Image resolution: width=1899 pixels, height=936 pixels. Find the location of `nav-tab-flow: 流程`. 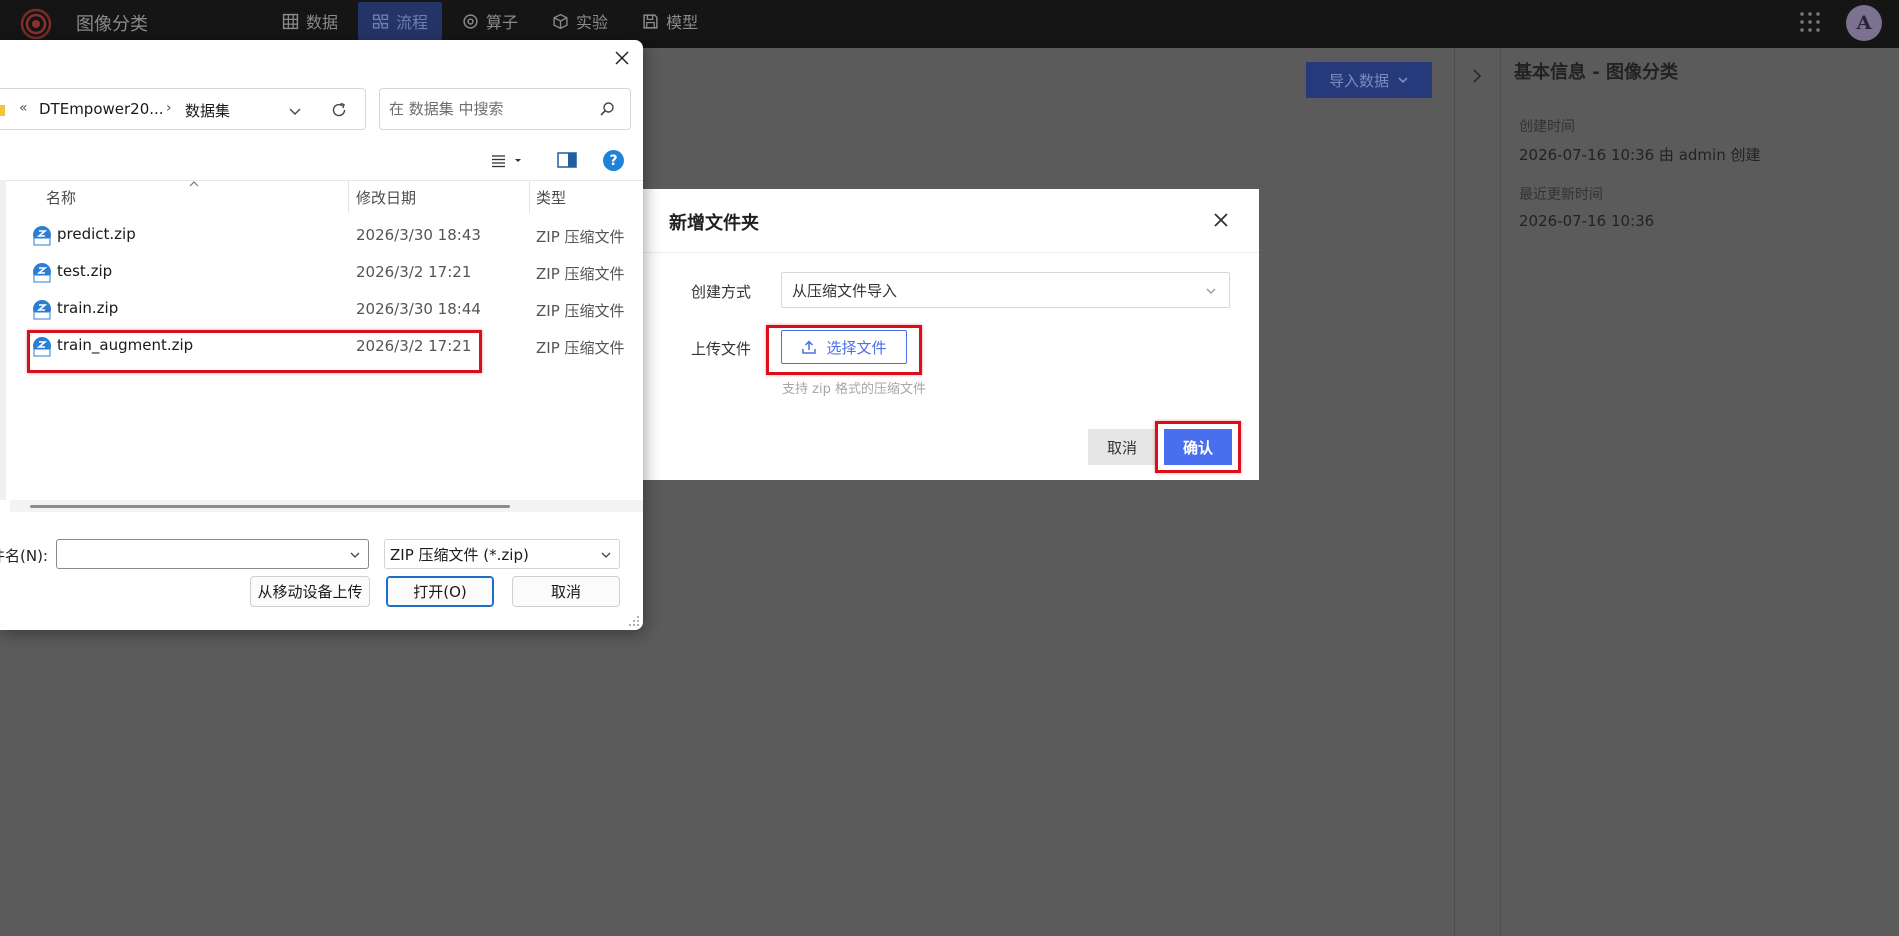

nav-tab-flow: 流程 is located at coordinates (400, 21).